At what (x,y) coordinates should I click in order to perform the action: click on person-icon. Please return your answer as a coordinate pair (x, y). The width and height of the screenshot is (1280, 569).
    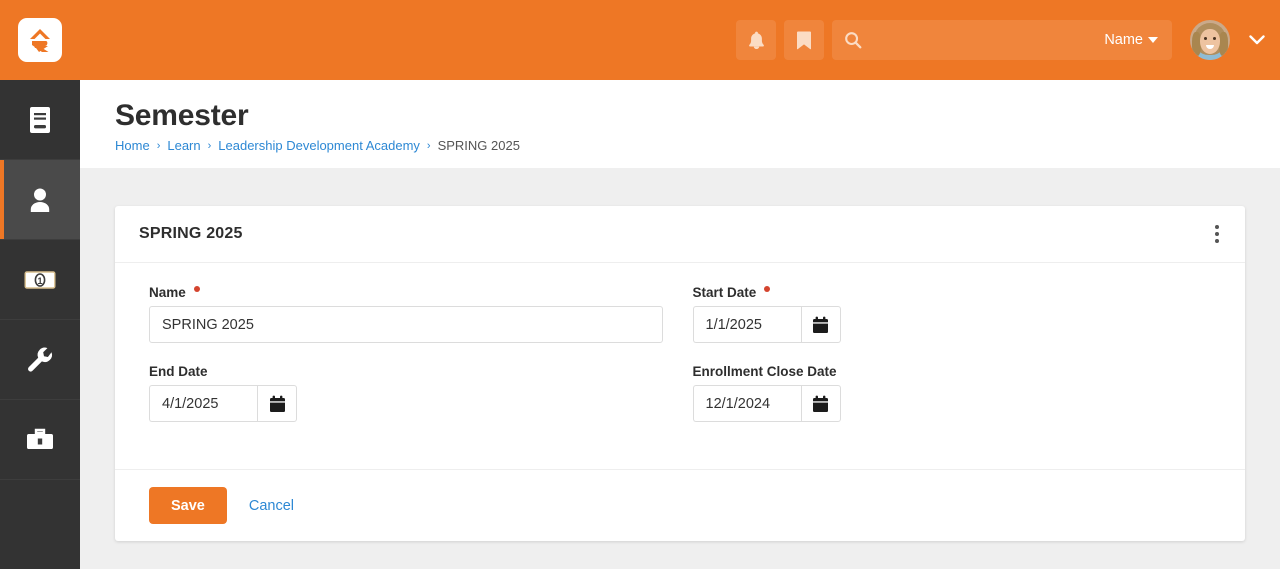
    Looking at the image, I should click on (40, 200).